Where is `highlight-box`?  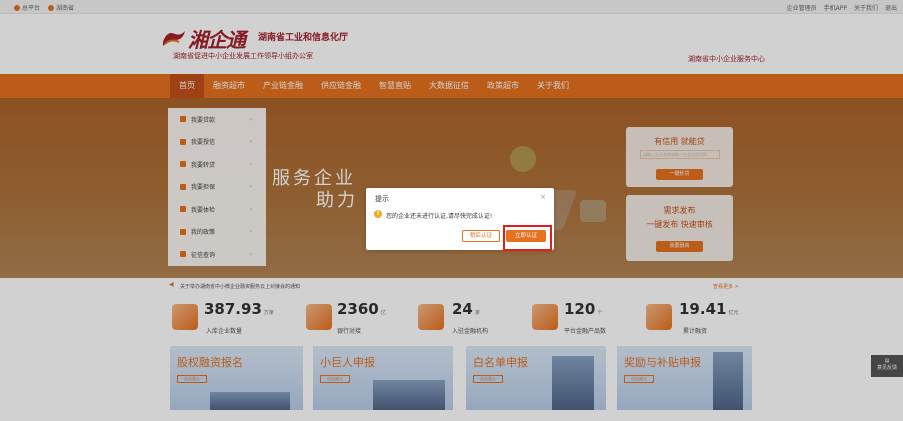 highlight-box is located at coordinates (527, 238).